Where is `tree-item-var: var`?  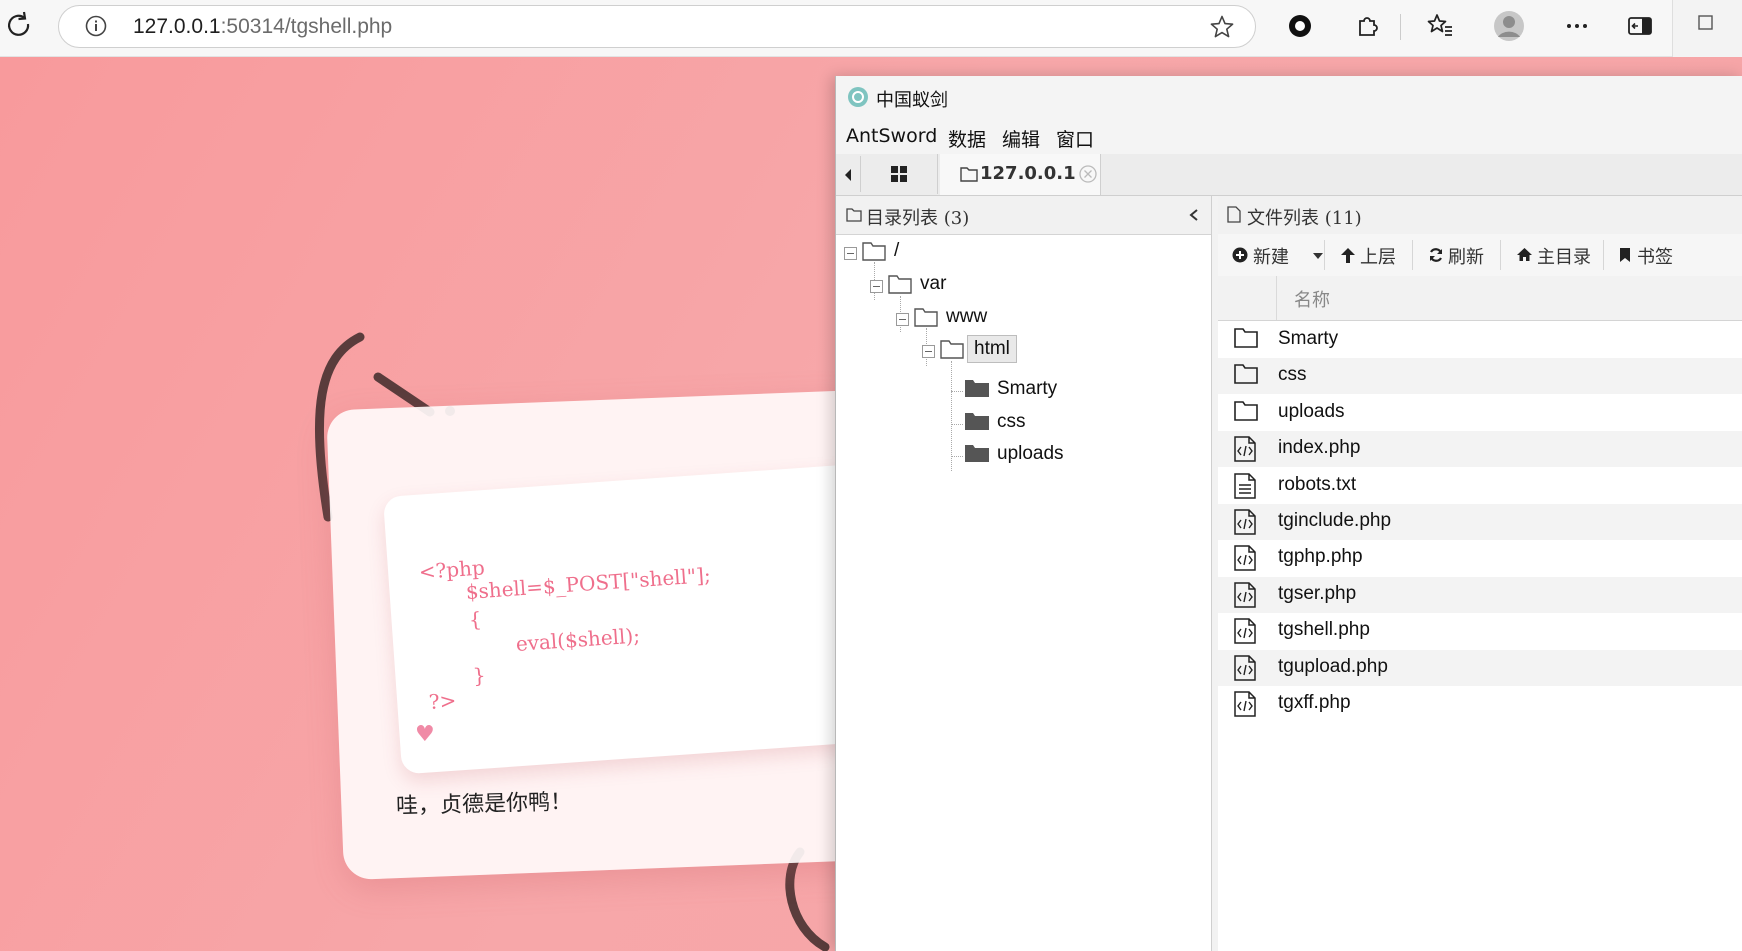 tree-item-var: var is located at coordinates (970, 286).